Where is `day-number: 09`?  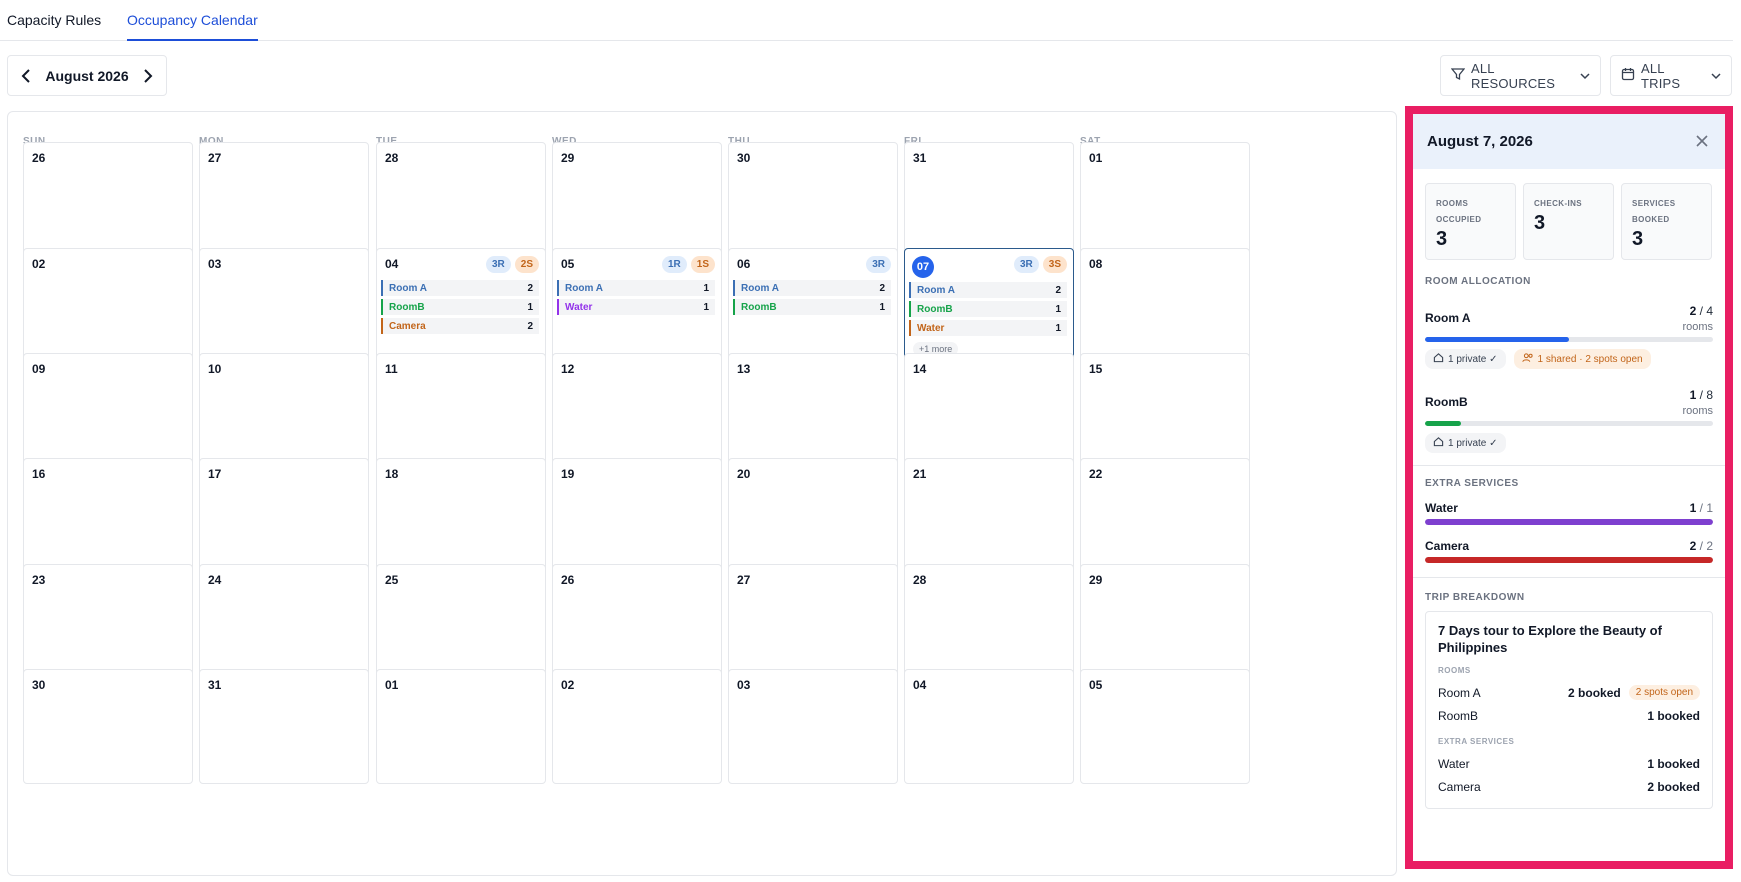
day-number: 09 is located at coordinates (39, 369).